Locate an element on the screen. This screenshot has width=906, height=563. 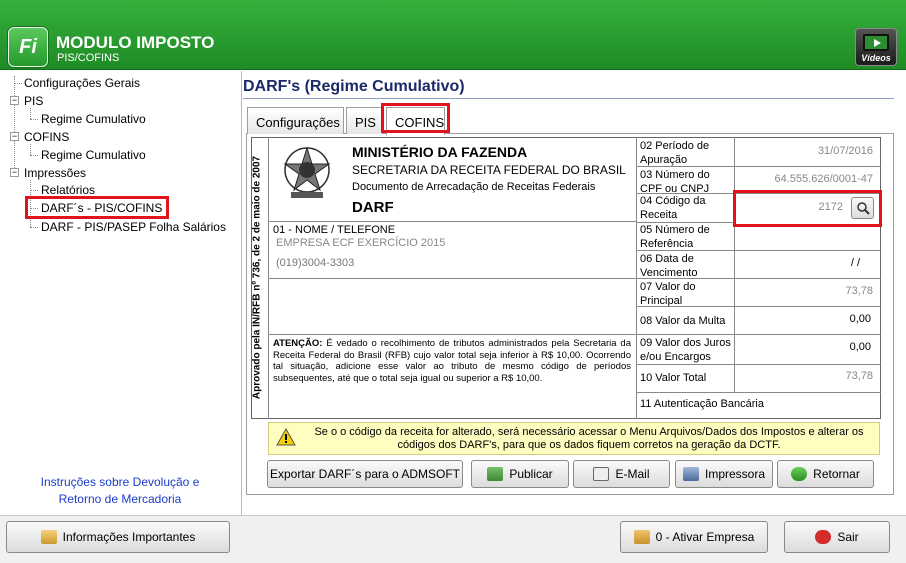
ministry-name: MINISTÉRIO DA FAZENDA is located at coordinates (440, 152).